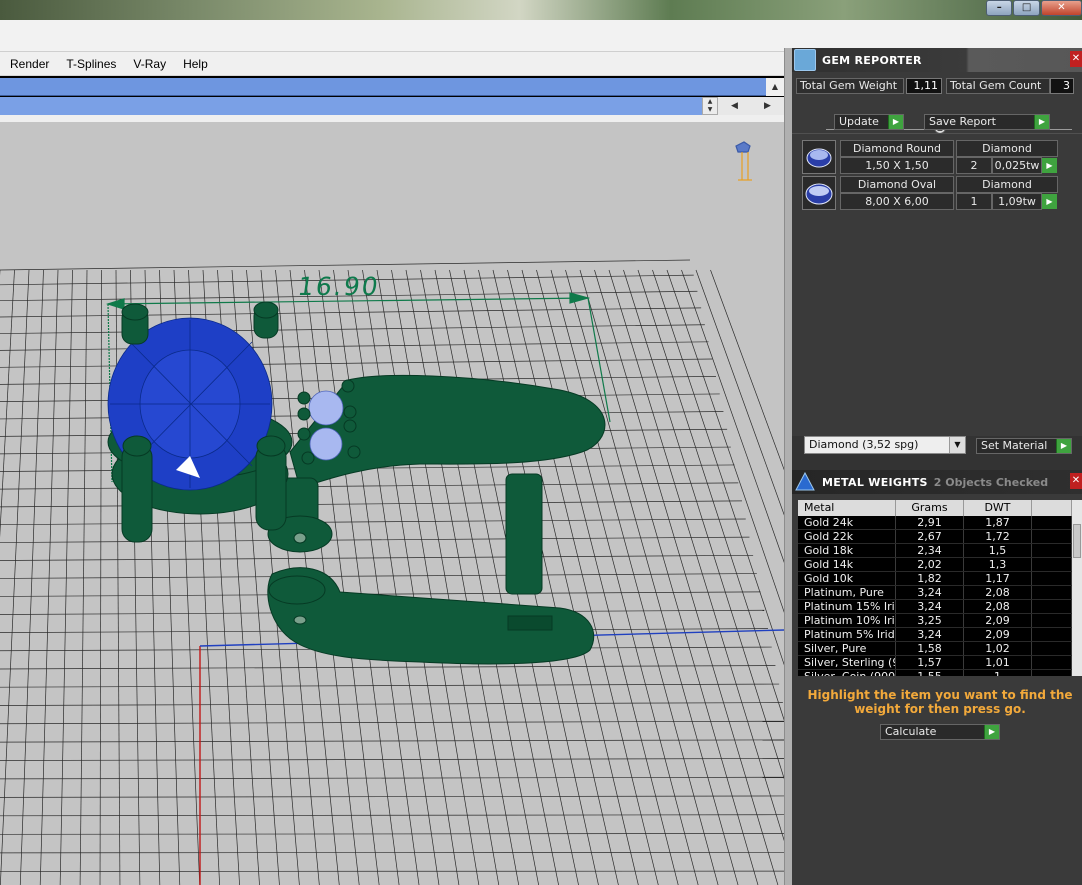 The image size is (1082, 885). What do you see at coordinates (987, 122) in the screenshot?
I see `save-report-button: Save Report ▶` at bounding box center [987, 122].